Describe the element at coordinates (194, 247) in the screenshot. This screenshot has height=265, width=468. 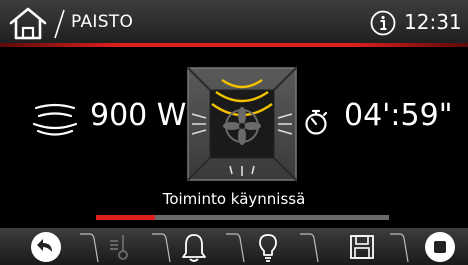
I see `bell-icon` at that location.